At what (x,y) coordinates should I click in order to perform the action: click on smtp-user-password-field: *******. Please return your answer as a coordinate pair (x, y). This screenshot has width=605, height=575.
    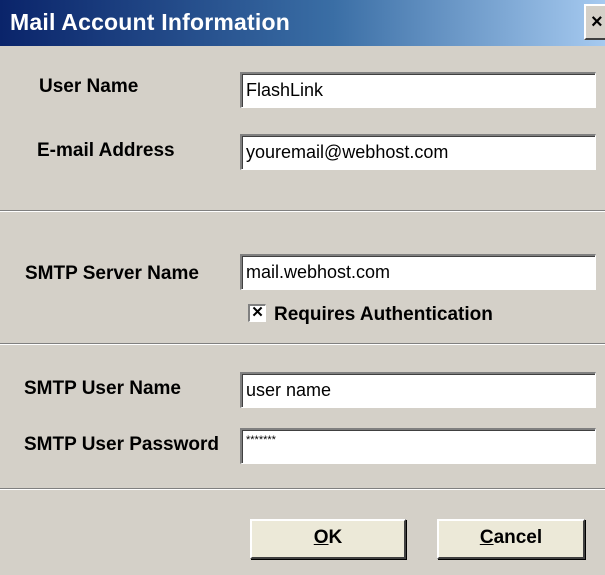
    Looking at the image, I should click on (418, 446).